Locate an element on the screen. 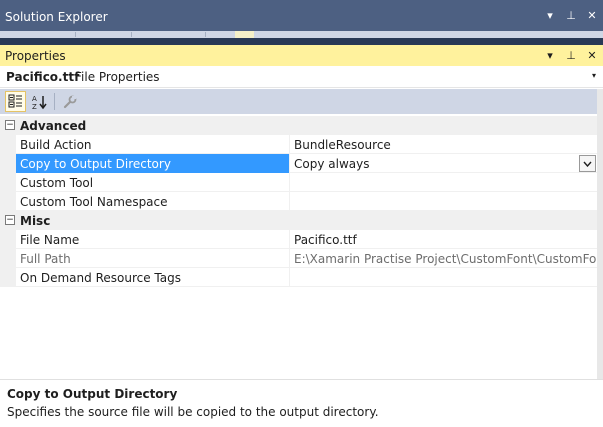 The width and height of the screenshot is (603, 427). property-row-copy-to-output: Copy to Output Directory Copy always is located at coordinates (298, 163).